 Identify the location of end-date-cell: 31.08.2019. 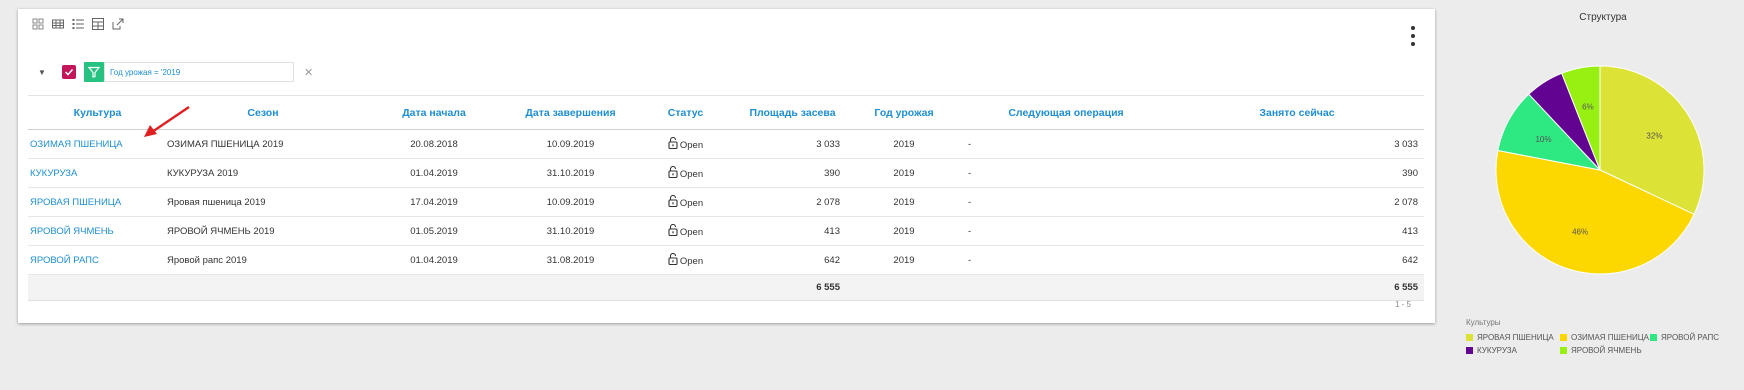
(570, 260).